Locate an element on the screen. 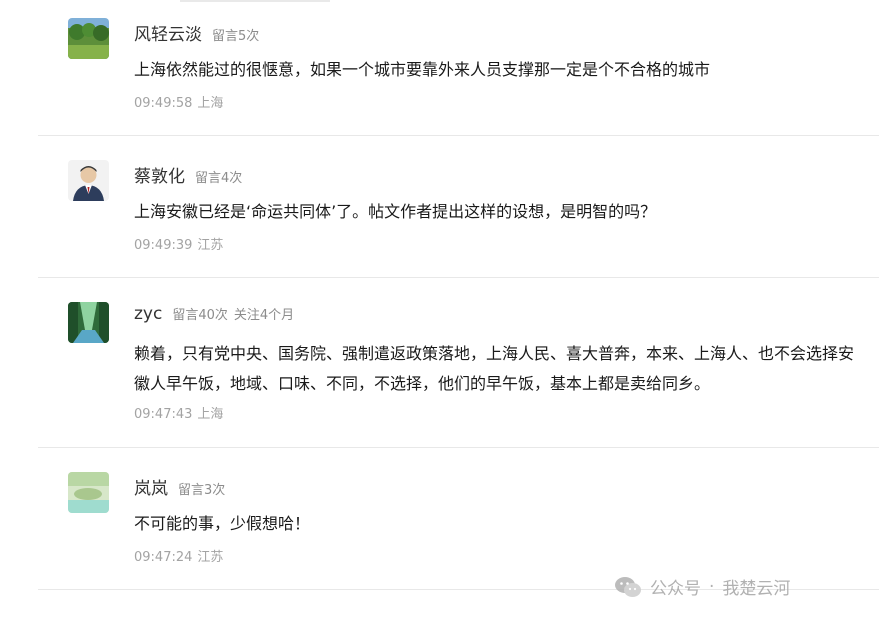  comment-nickname: zyc is located at coordinates (148, 314).